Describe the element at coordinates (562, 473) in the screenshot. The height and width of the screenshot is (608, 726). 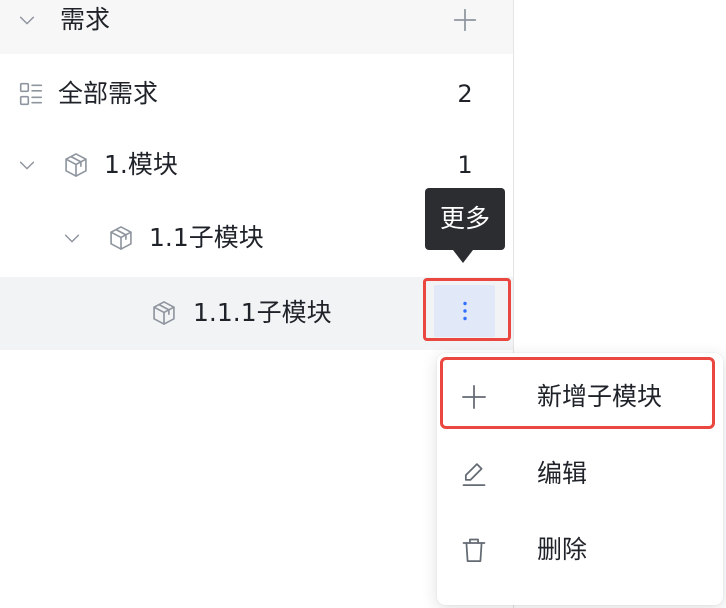
I see `menu-item-label: 编辑` at that location.